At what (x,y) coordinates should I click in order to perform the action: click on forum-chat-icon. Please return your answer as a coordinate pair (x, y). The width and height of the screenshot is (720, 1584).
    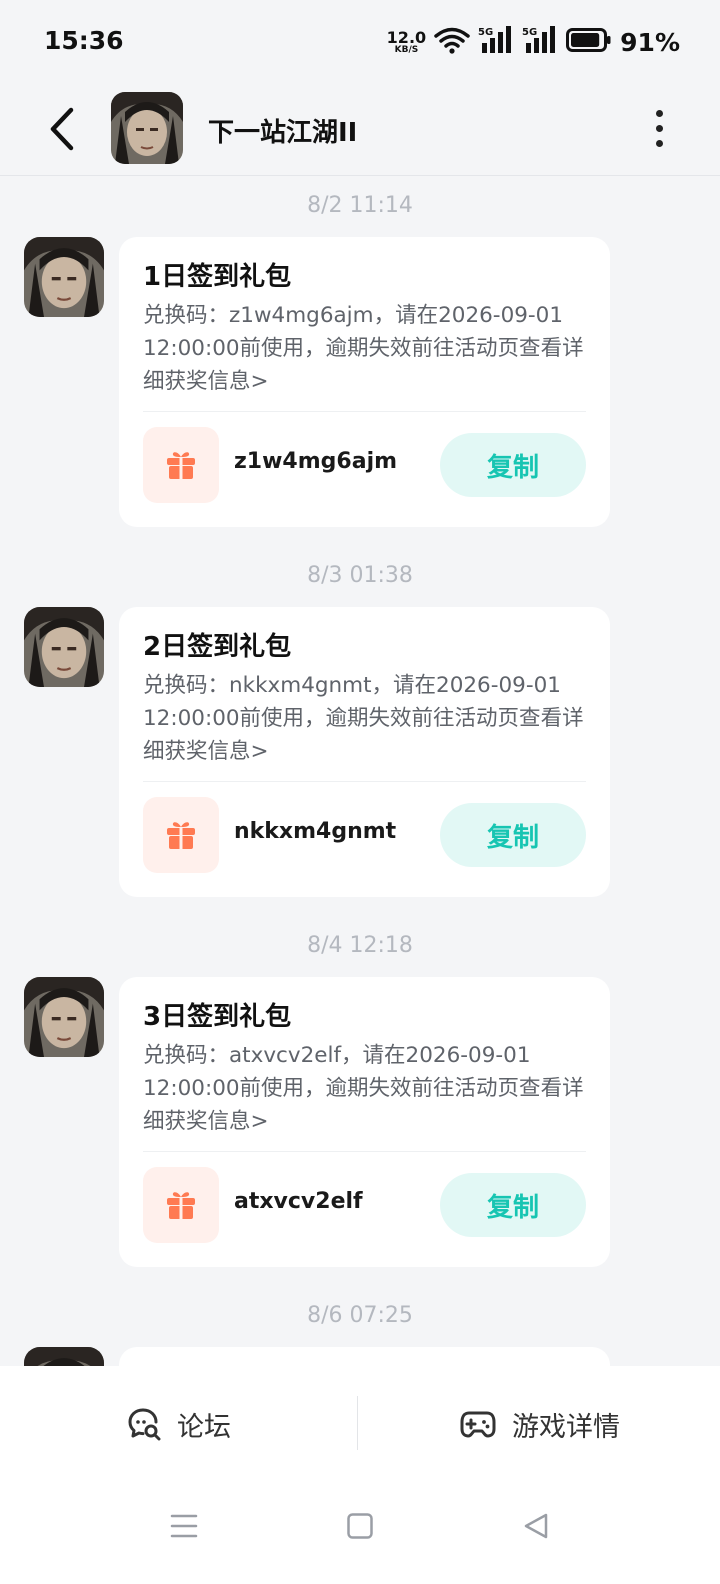
    Looking at the image, I should click on (144, 1424).